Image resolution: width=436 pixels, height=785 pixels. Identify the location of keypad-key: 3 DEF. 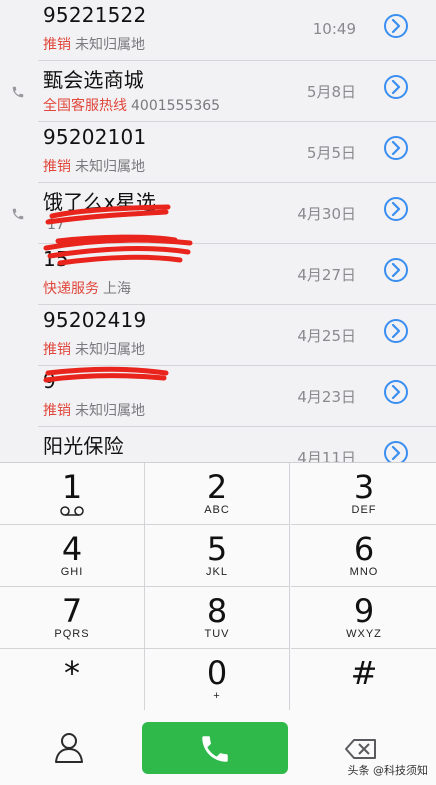
(363, 494).